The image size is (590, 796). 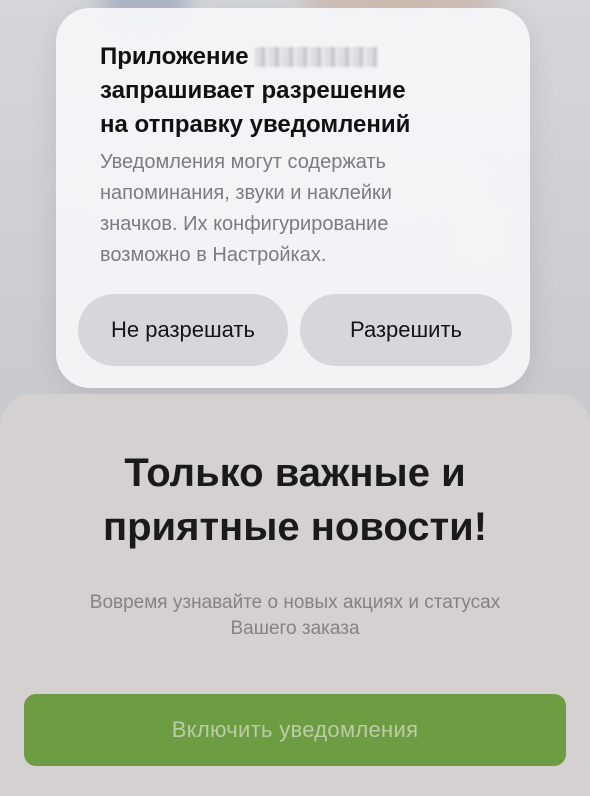 What do you see at coordinates (295, 527) in the screenshot?
I see `sheet-title-line-2: приятные новости!` at bounding box center [295, 527].